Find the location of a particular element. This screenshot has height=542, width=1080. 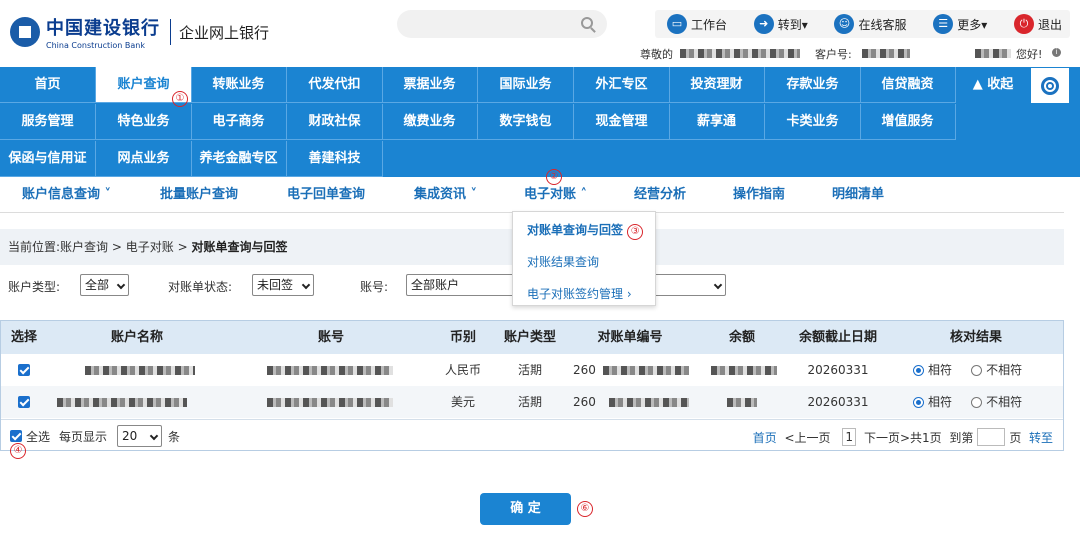

account-type-select: 全部 is located at coordinates (104, 285).